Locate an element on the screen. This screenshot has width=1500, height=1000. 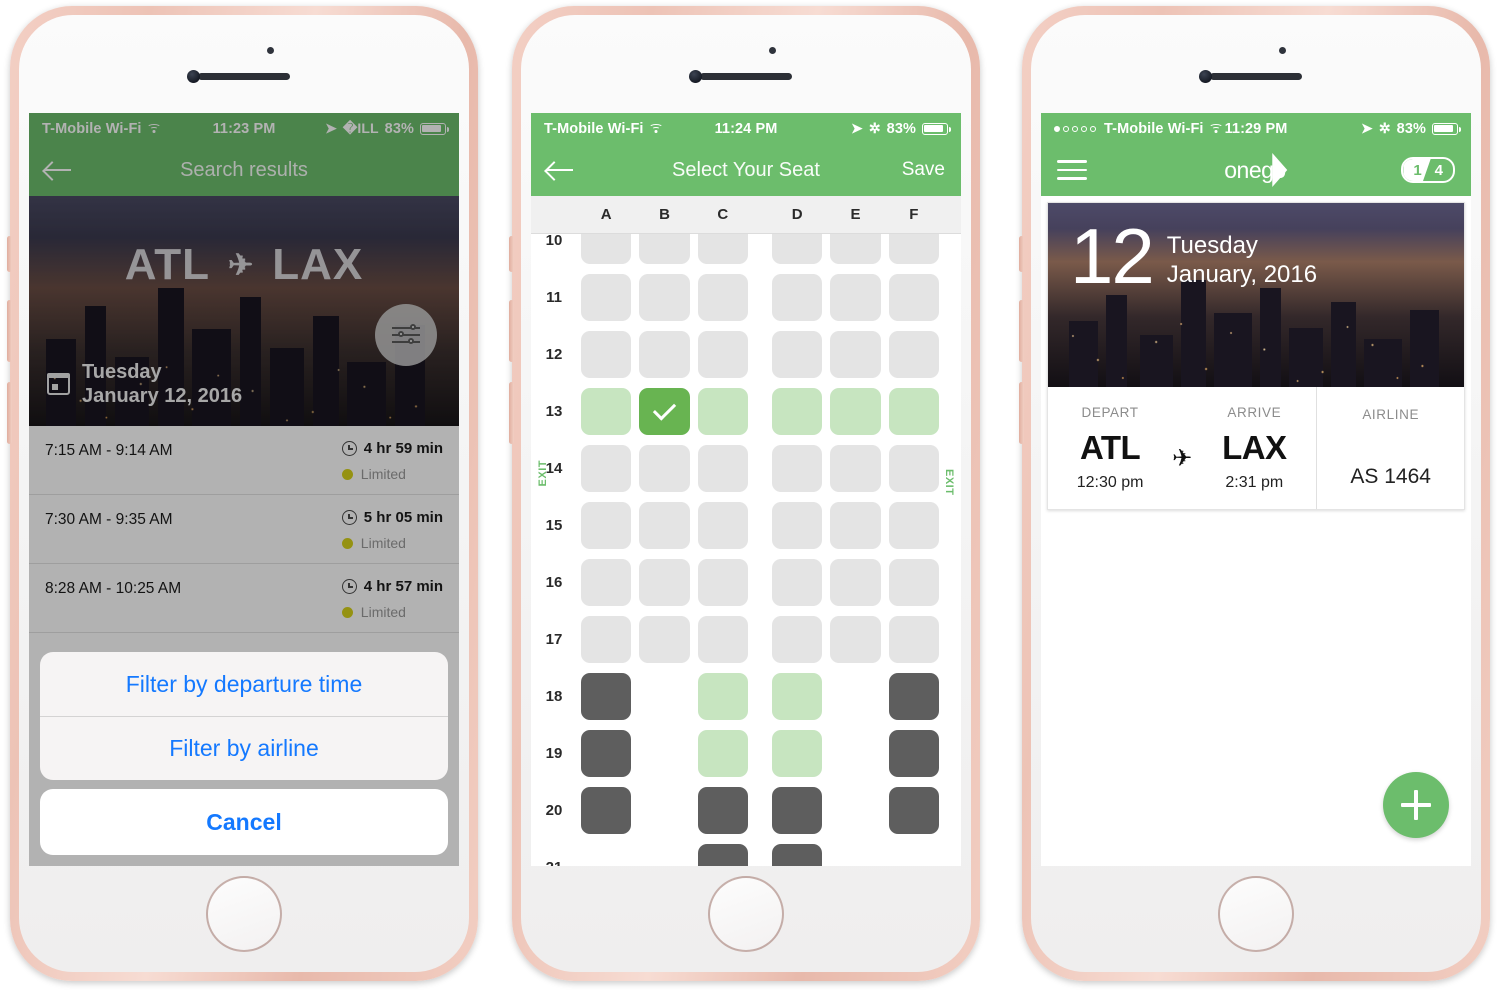
badge-current: 1 is located at coordinates (1417, 170).